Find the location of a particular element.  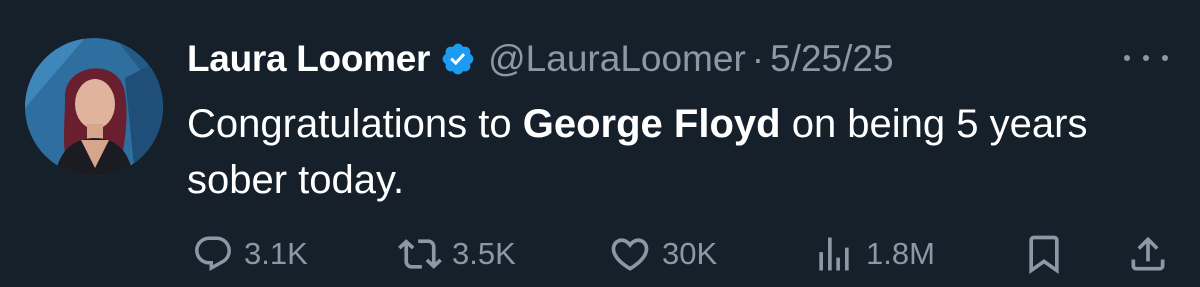

bookmark-button is located at coordinates (1044, 254).